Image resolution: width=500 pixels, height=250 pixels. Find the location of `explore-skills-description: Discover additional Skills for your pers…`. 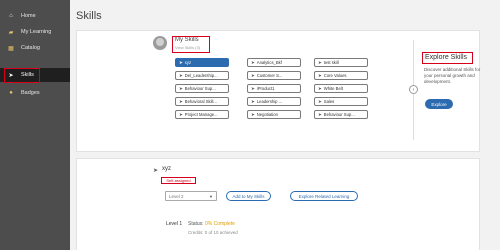

explore-skills-description: Discover additional Skills for your pers… is located at coordinates (452, 75).